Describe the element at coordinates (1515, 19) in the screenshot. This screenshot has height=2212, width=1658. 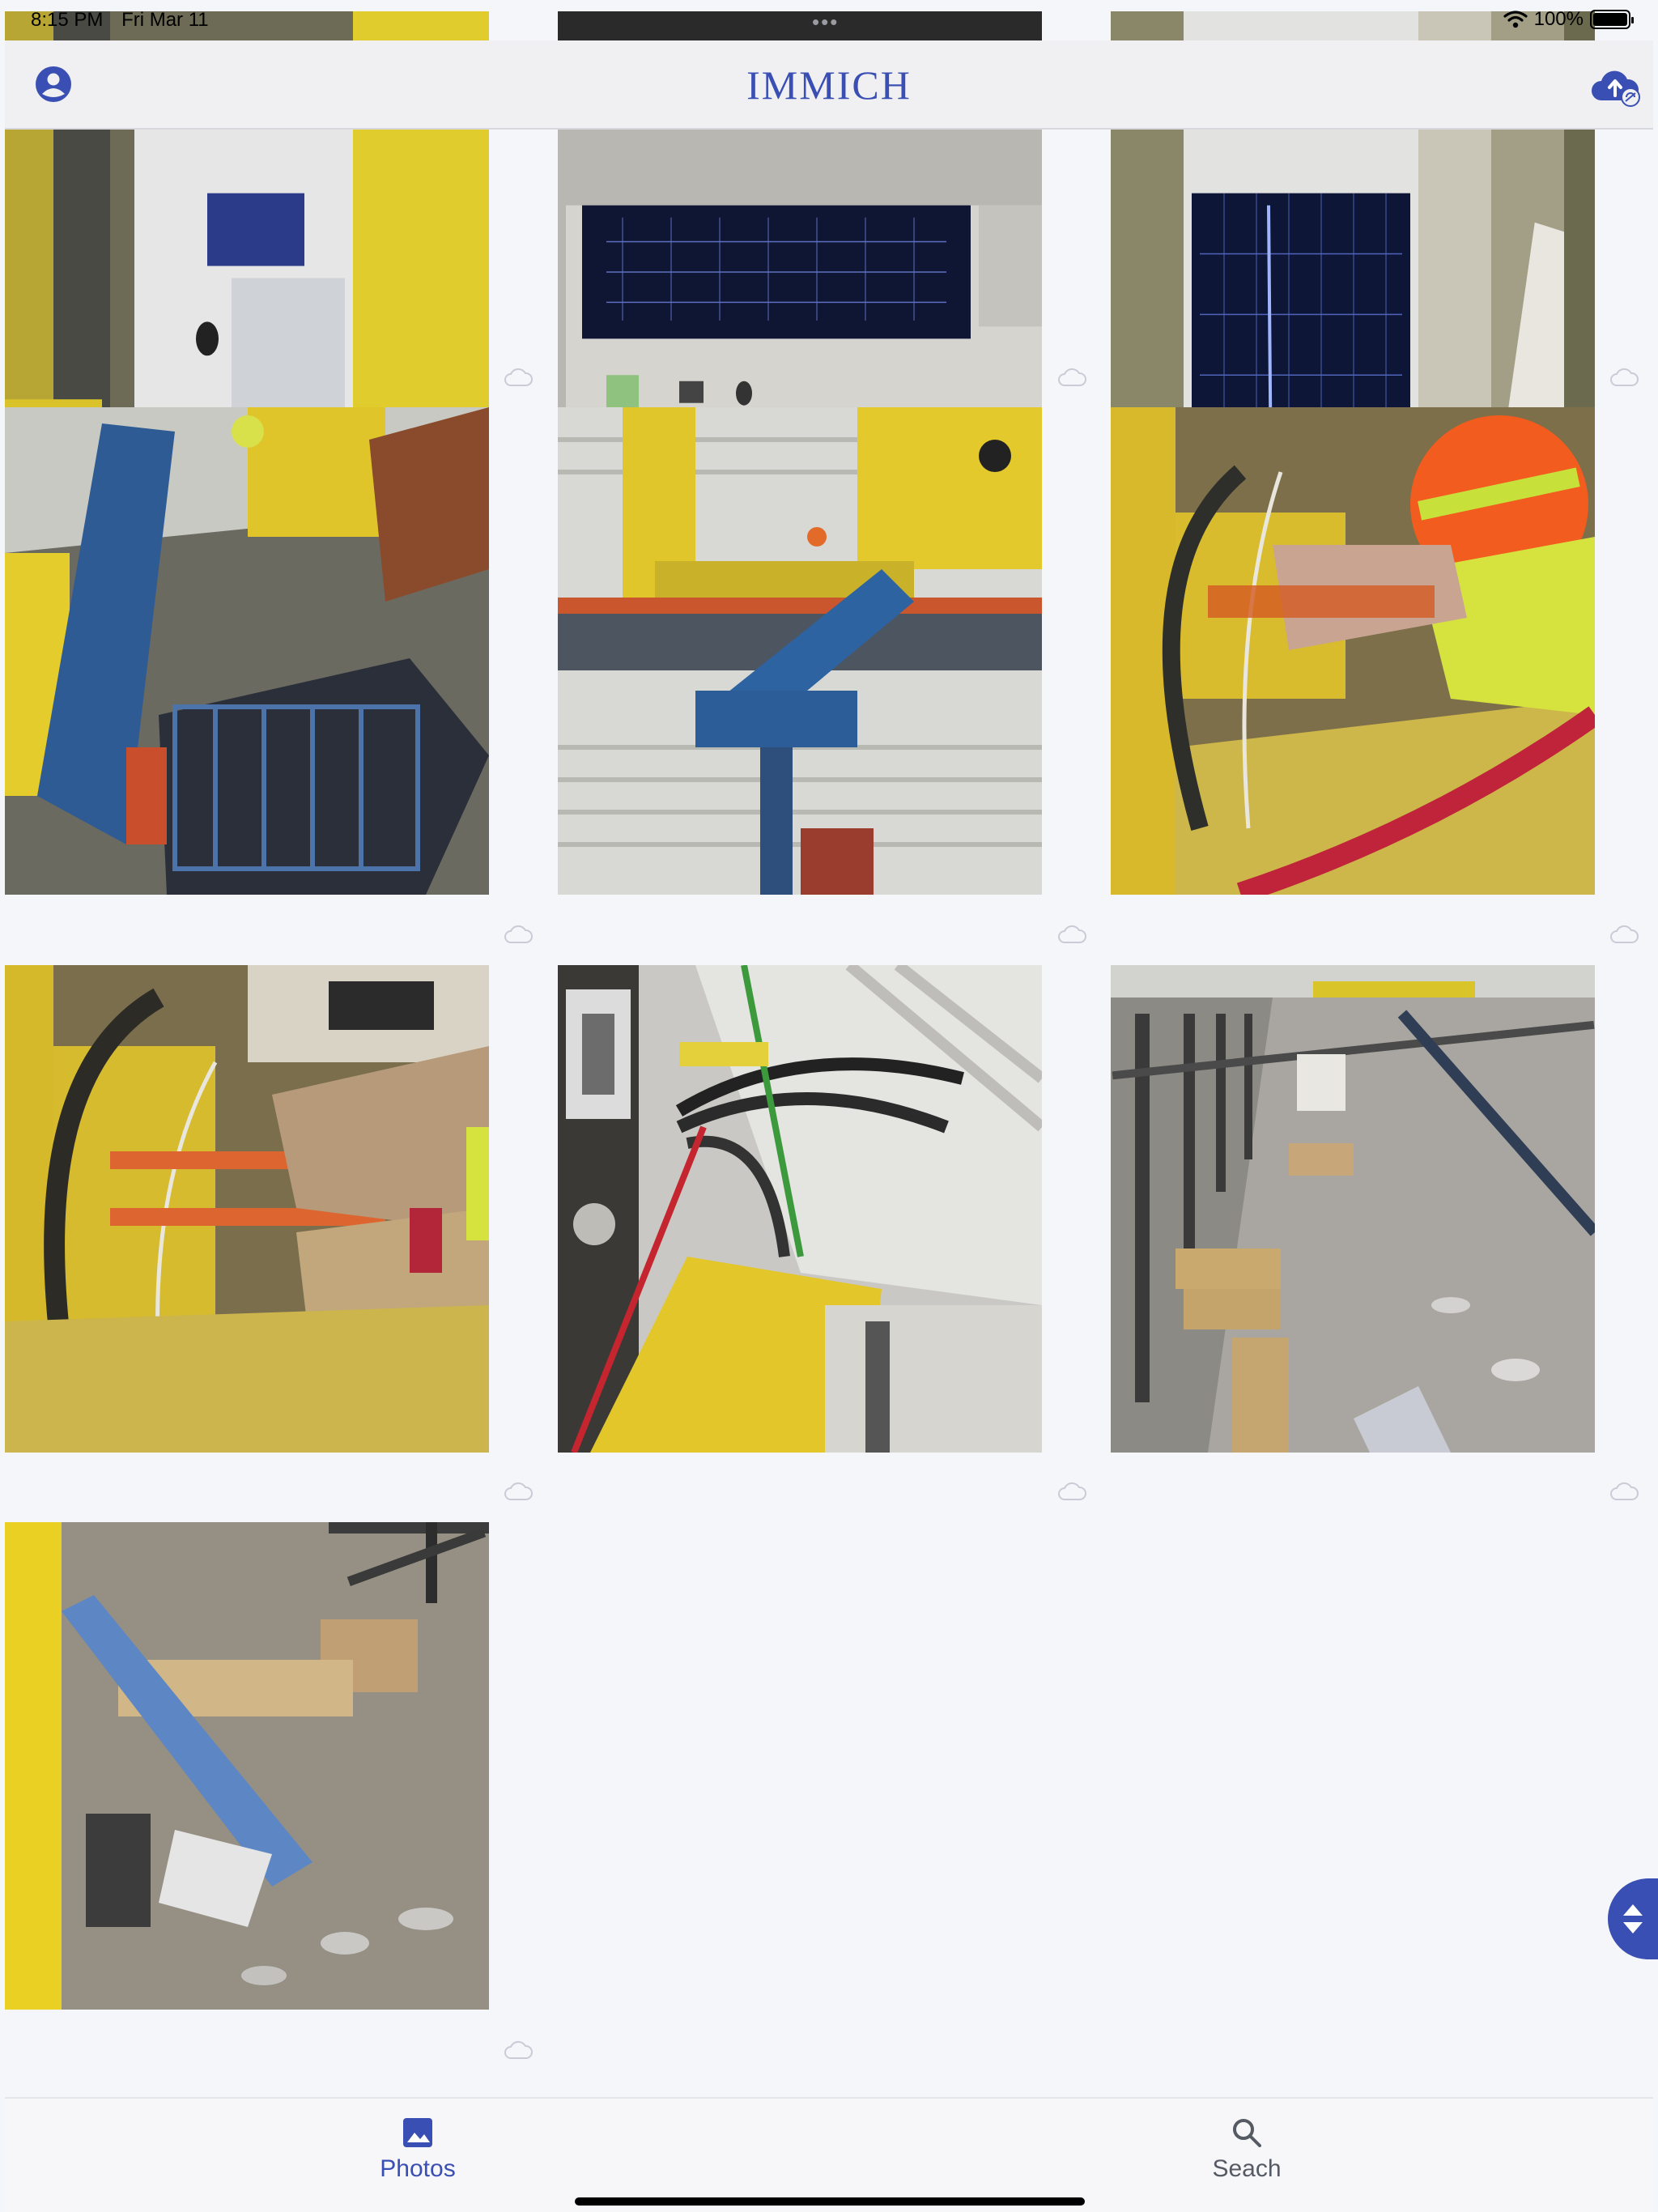
I see `wifi-icon` at that location.